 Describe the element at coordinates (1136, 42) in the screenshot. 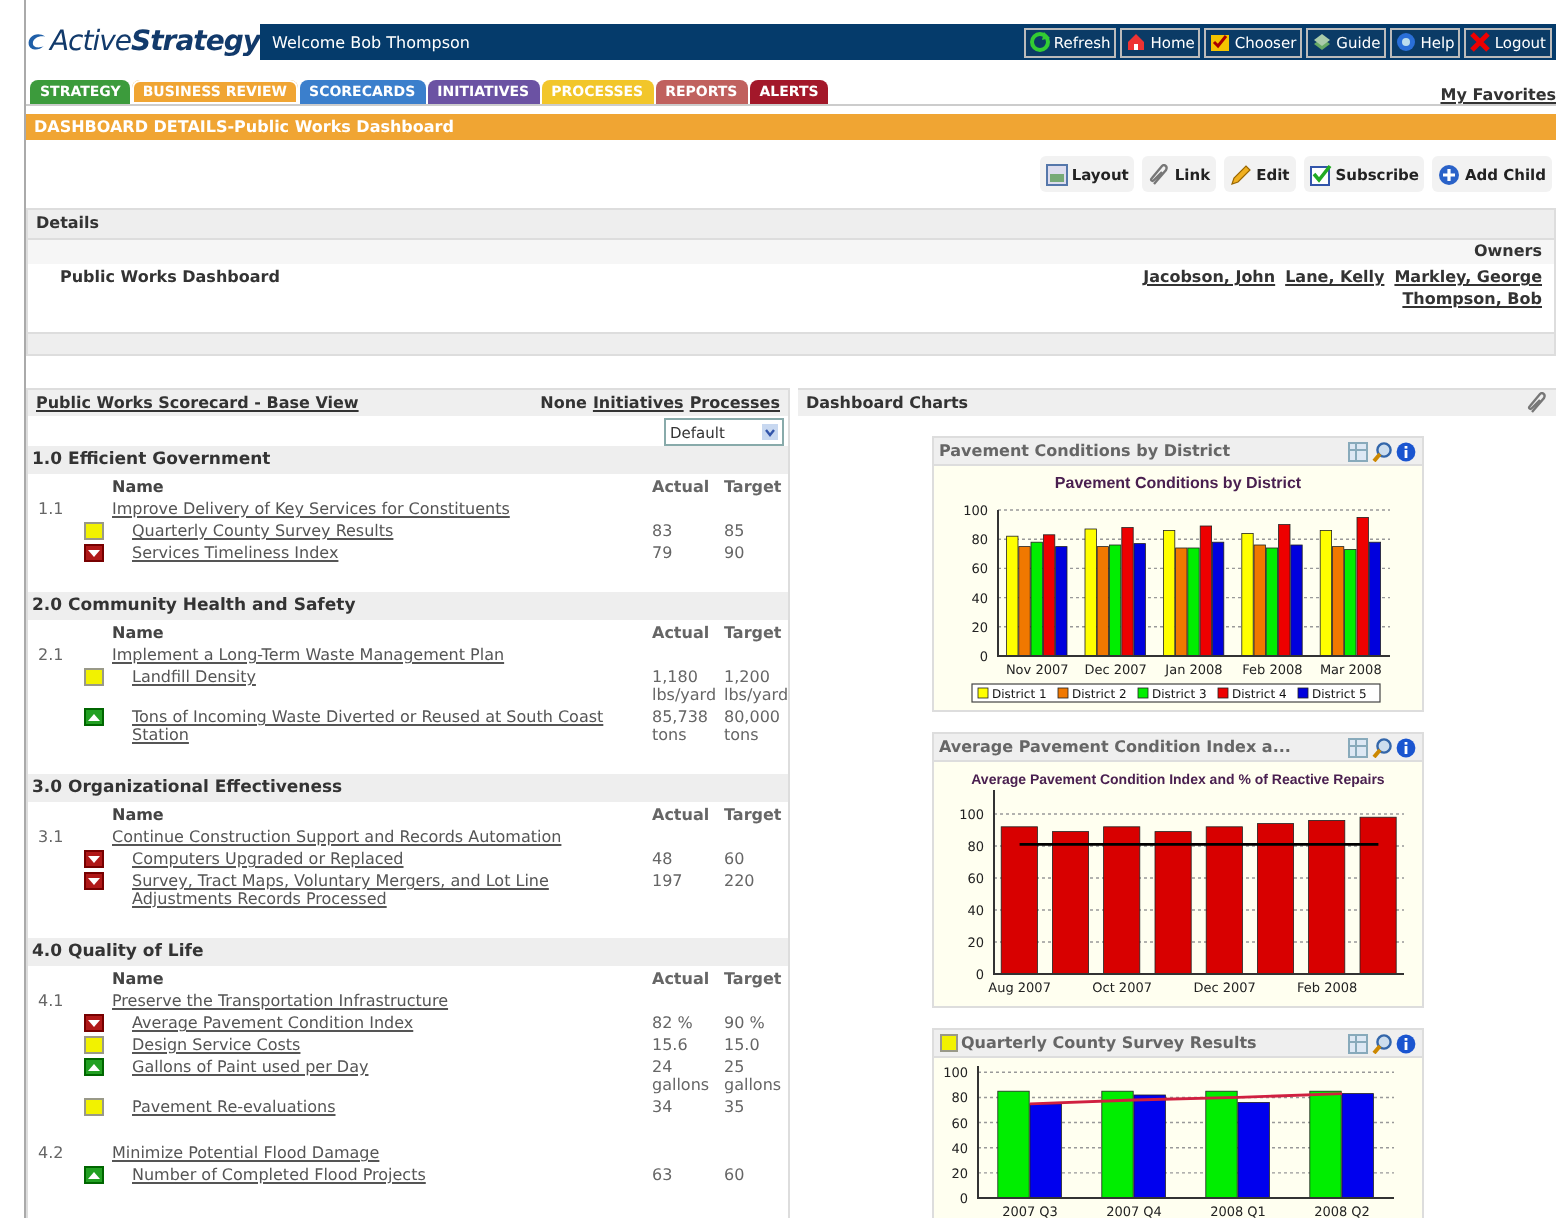

I see `home-icon` at that location.